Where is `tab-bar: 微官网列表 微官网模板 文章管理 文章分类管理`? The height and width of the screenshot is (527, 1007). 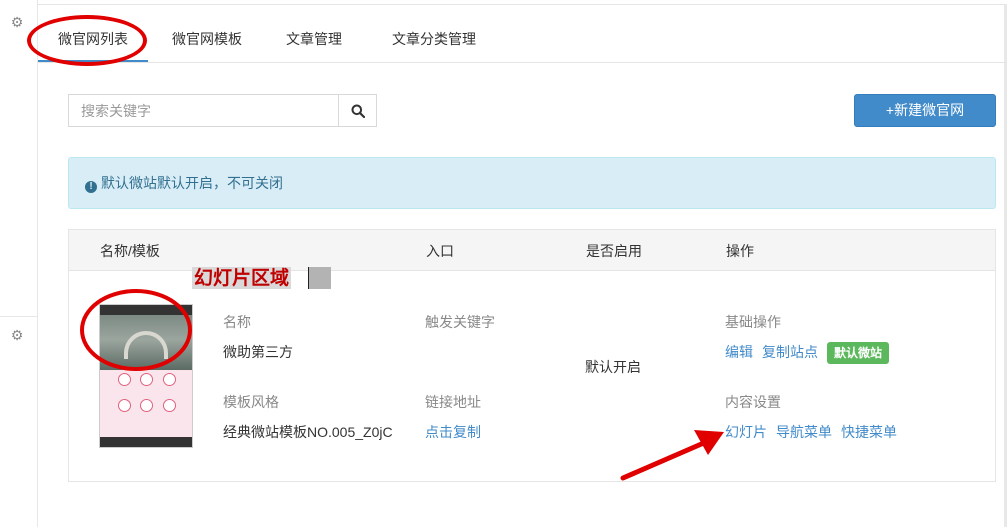
tab-bar: 微官网列表 微官网模板 文章管理 文章分类管理 is located at coordinates (522, 40).